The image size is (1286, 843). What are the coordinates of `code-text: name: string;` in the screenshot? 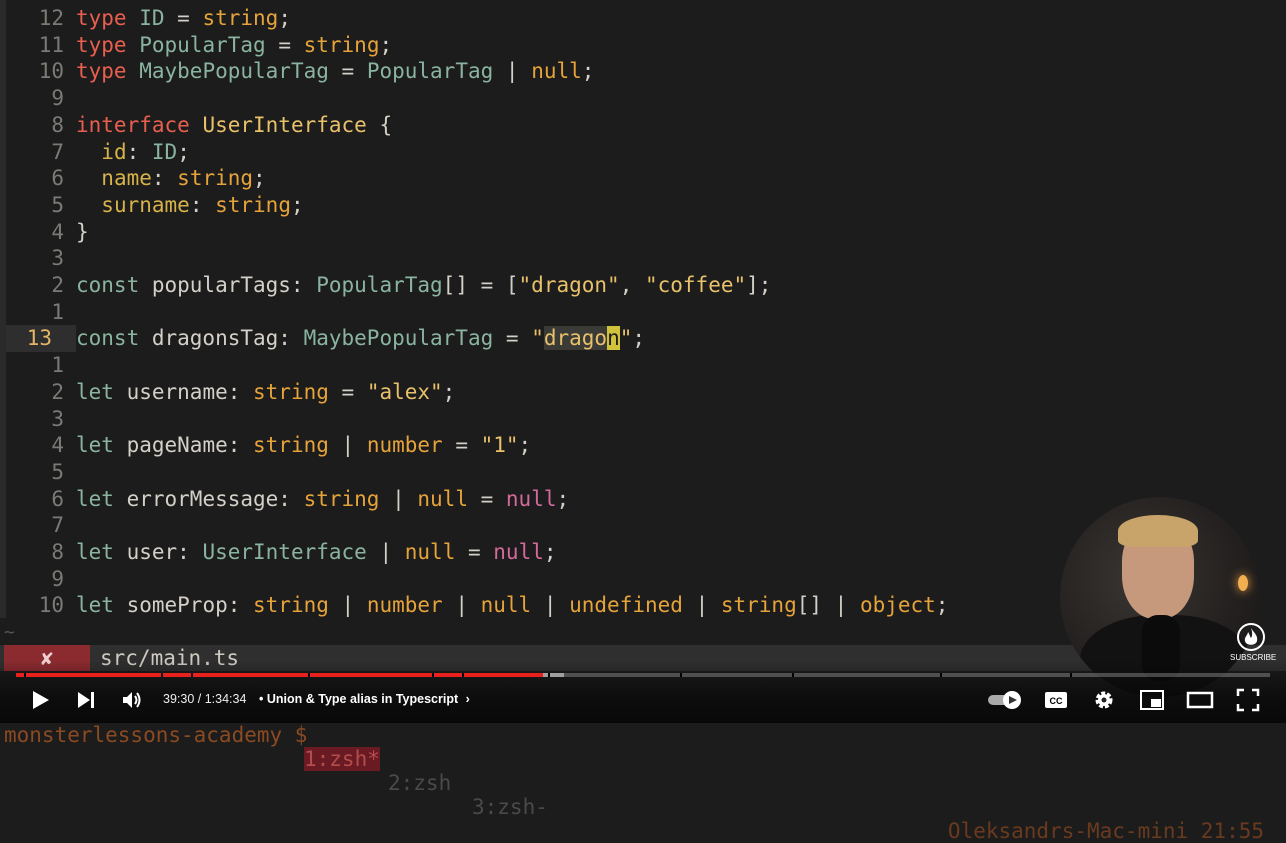 It's located at (171, 178).